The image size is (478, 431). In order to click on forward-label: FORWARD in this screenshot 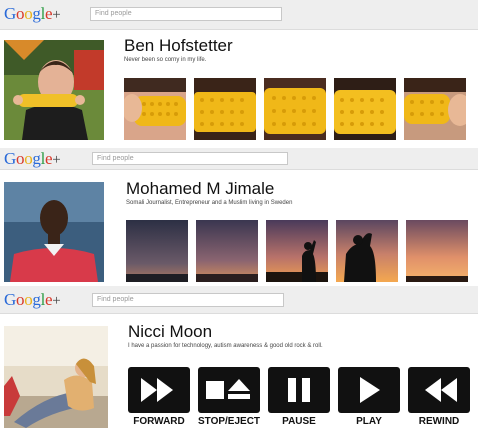, I will do `click(159, 421)`.